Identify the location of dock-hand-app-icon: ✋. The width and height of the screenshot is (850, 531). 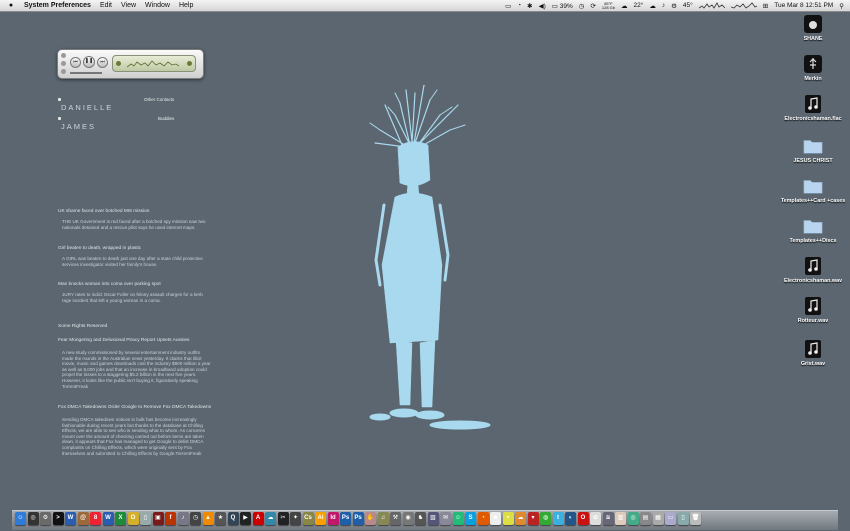
(370, 518).